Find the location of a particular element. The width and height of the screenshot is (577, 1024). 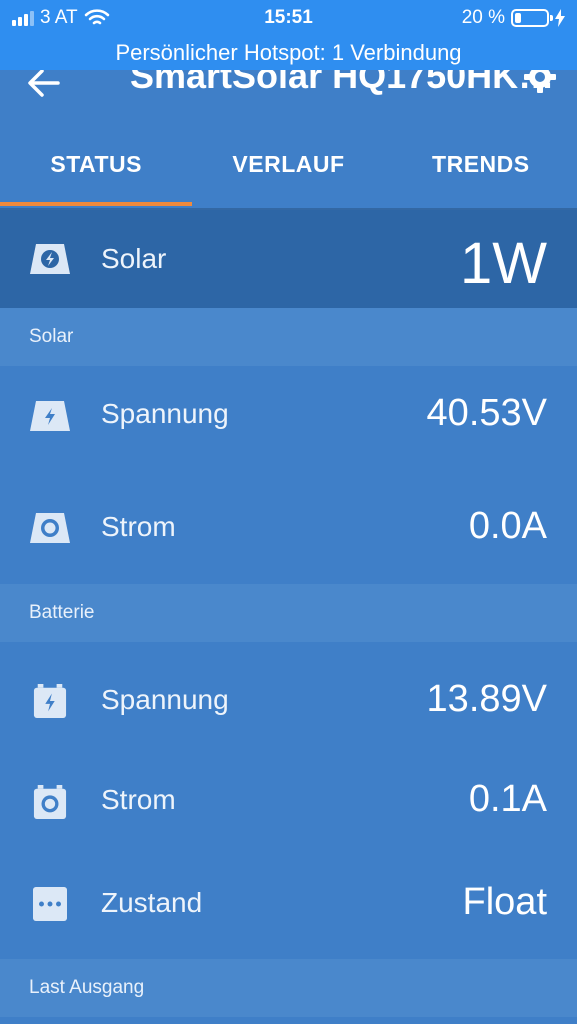

battery-icon is located at coordinates (532, 18).